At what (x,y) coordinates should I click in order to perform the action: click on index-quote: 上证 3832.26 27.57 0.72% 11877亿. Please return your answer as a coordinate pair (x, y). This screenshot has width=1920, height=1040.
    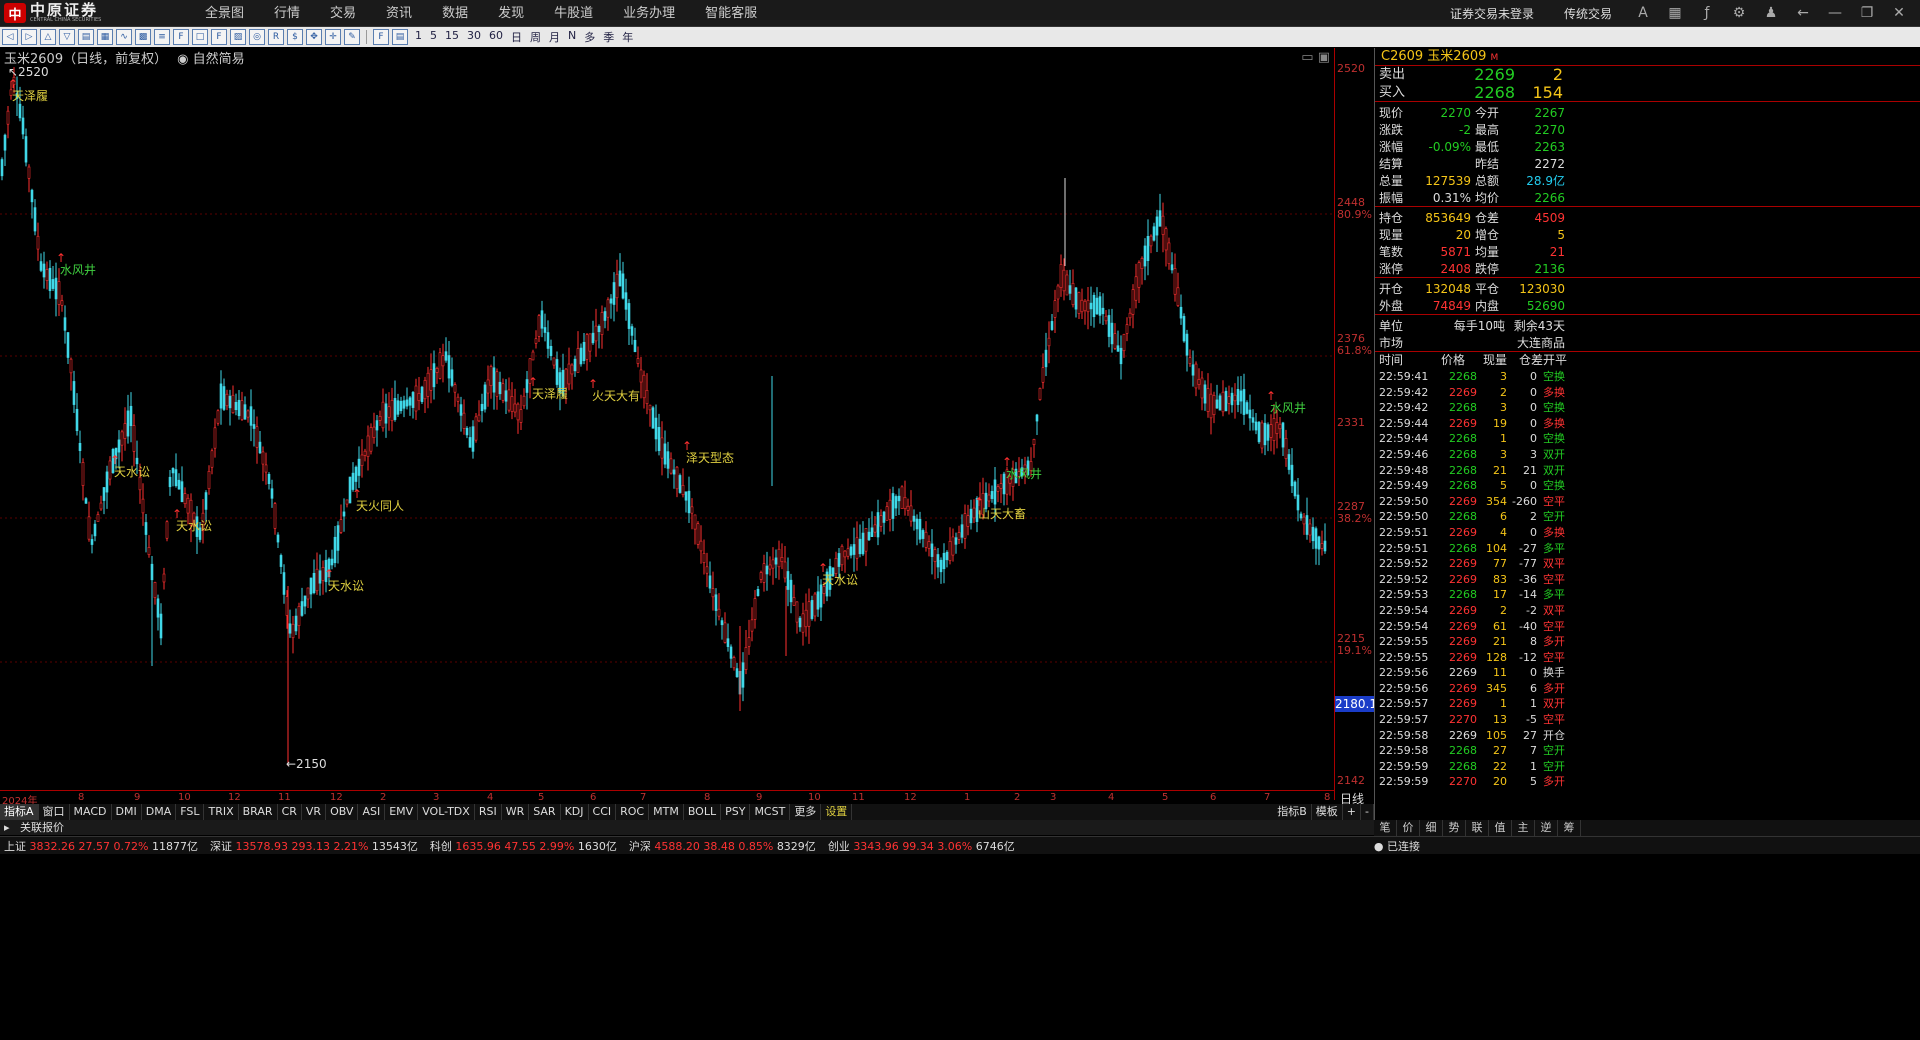
    Looking at the image, I should click on (101, 846).